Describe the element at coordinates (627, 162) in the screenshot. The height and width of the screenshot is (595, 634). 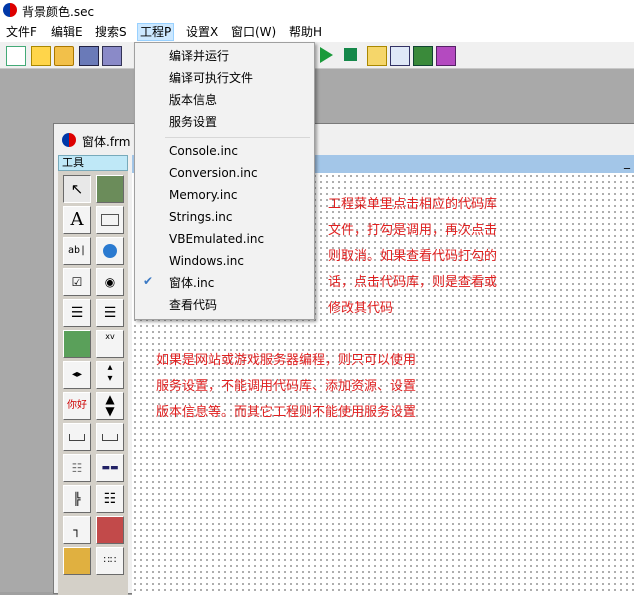
I see `minimize-icon: _` at that location.